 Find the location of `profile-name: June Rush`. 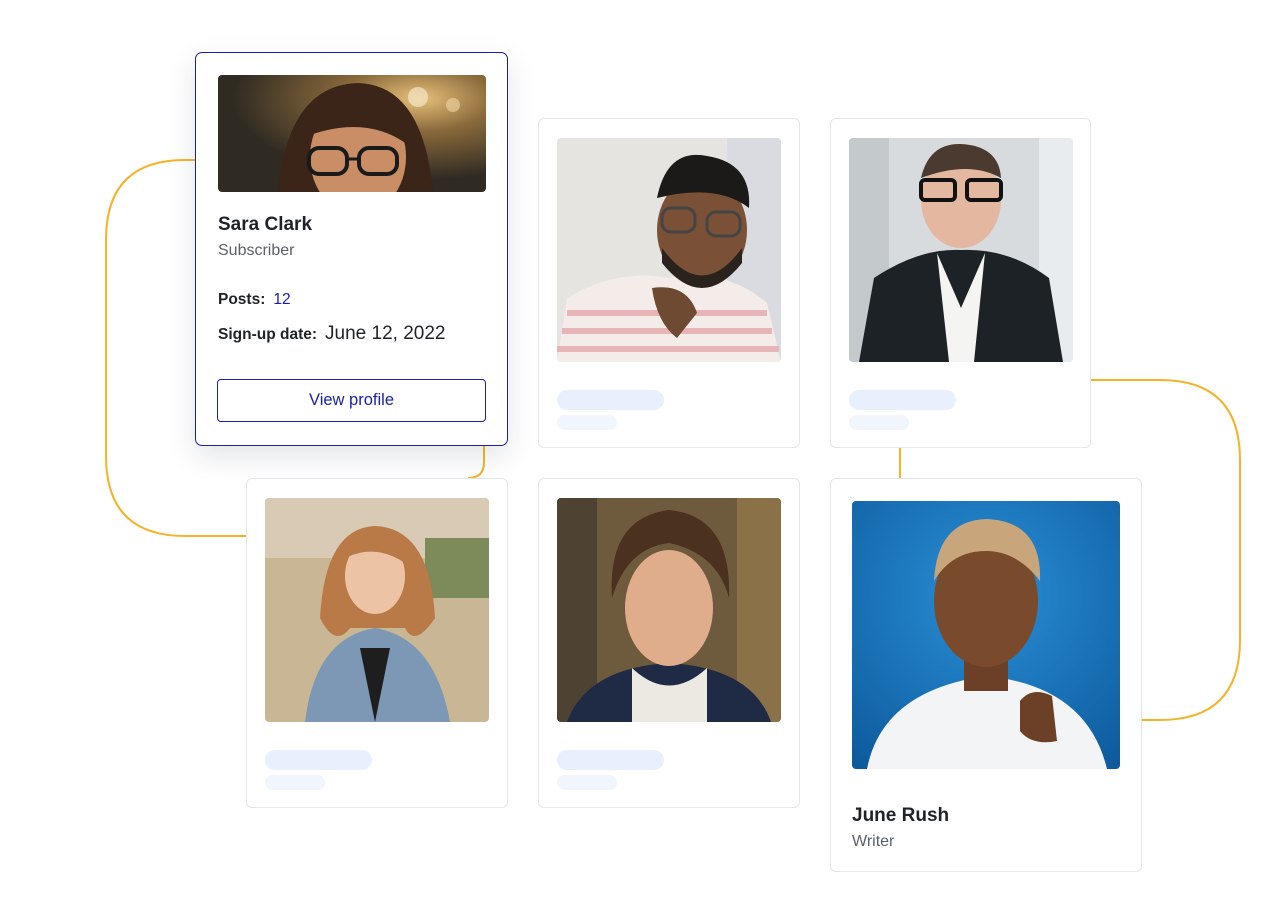

profile-name: June Rush is located at coordinates (901, 815).